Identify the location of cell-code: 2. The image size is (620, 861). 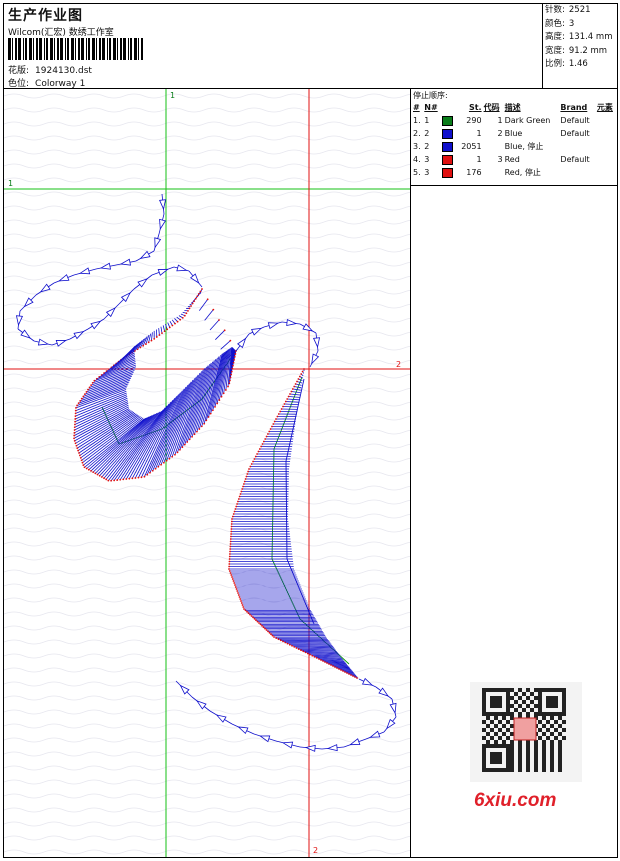
(500, 133).